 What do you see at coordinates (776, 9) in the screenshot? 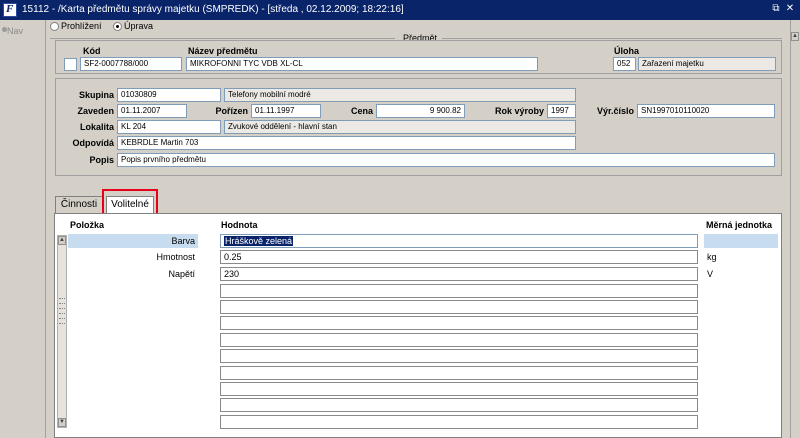
I see `restore-icon: ⧉` at bounding box center [776, 9].